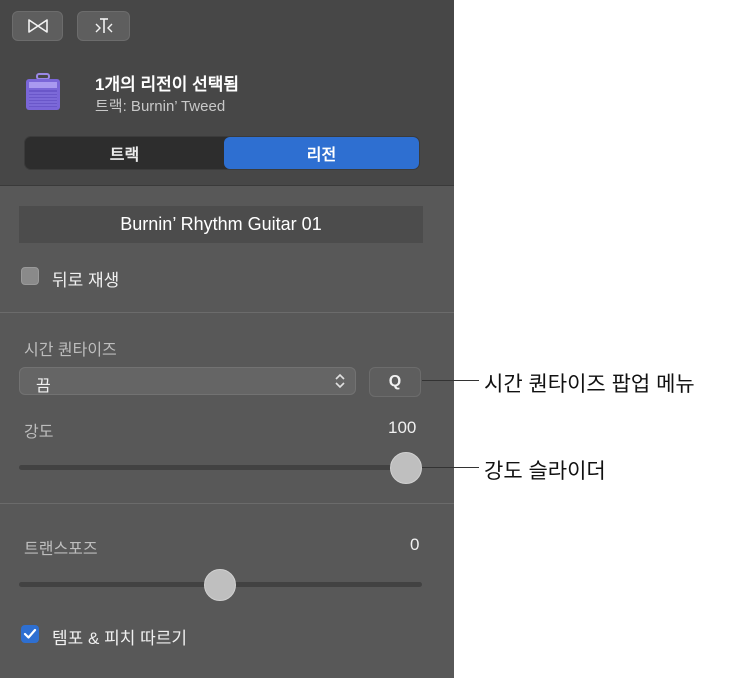 This screenshot has width=732, height=678. I want to click on checkmark-icon, so click(30, 633).